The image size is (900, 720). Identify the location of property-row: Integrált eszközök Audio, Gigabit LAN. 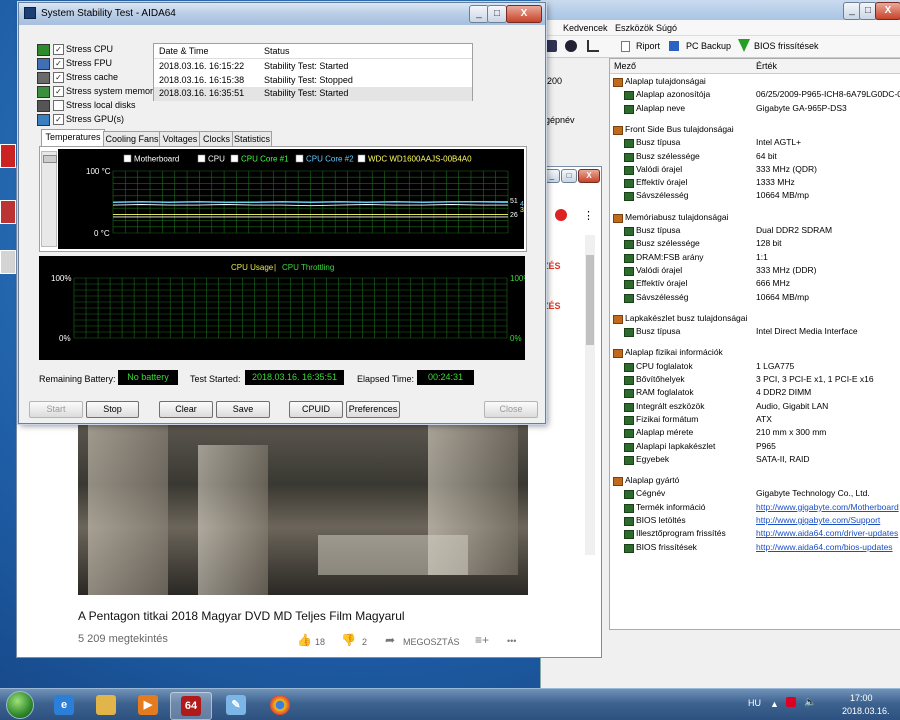
(755, 406).